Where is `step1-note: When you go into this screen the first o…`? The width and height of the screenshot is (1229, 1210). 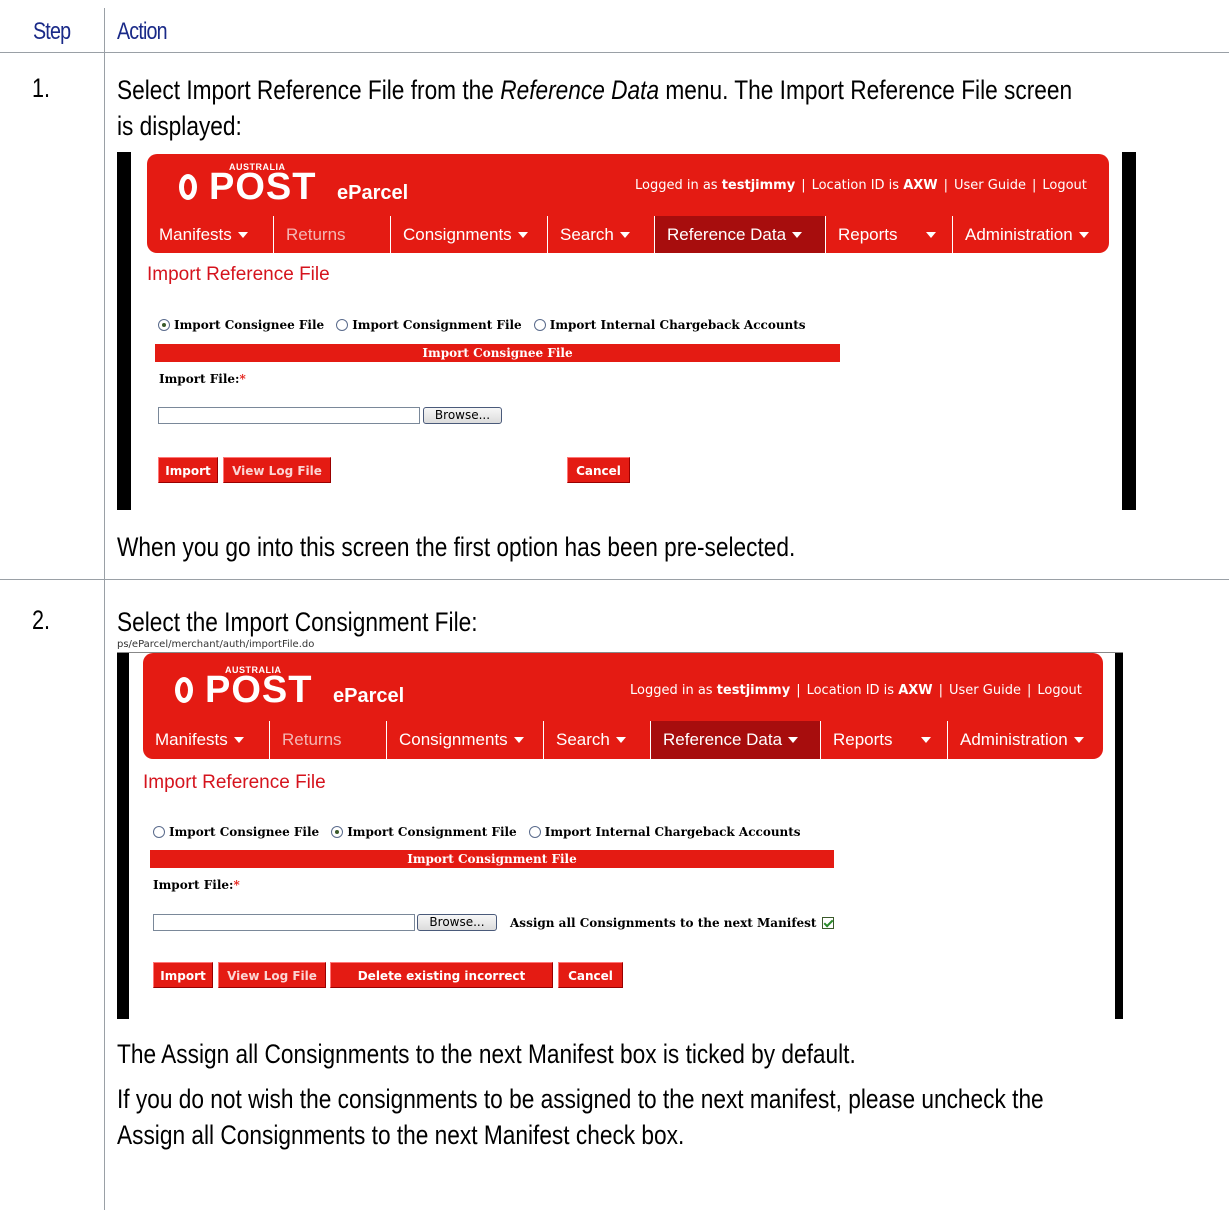
step1-note: When you go into this screen the first o… is located at coordinates (456, 547).